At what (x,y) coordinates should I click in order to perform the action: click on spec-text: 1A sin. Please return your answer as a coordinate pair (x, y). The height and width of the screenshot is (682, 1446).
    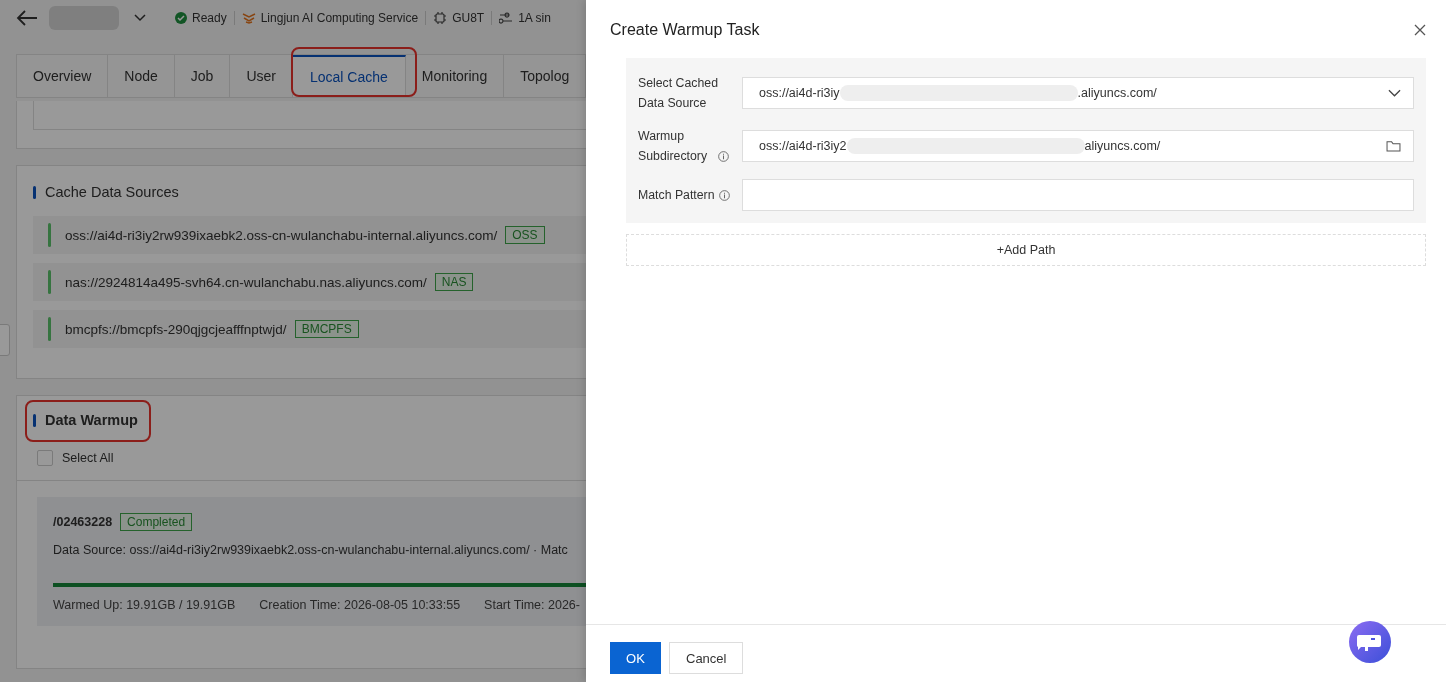
    Looking at the image, I should click on (534, 18).